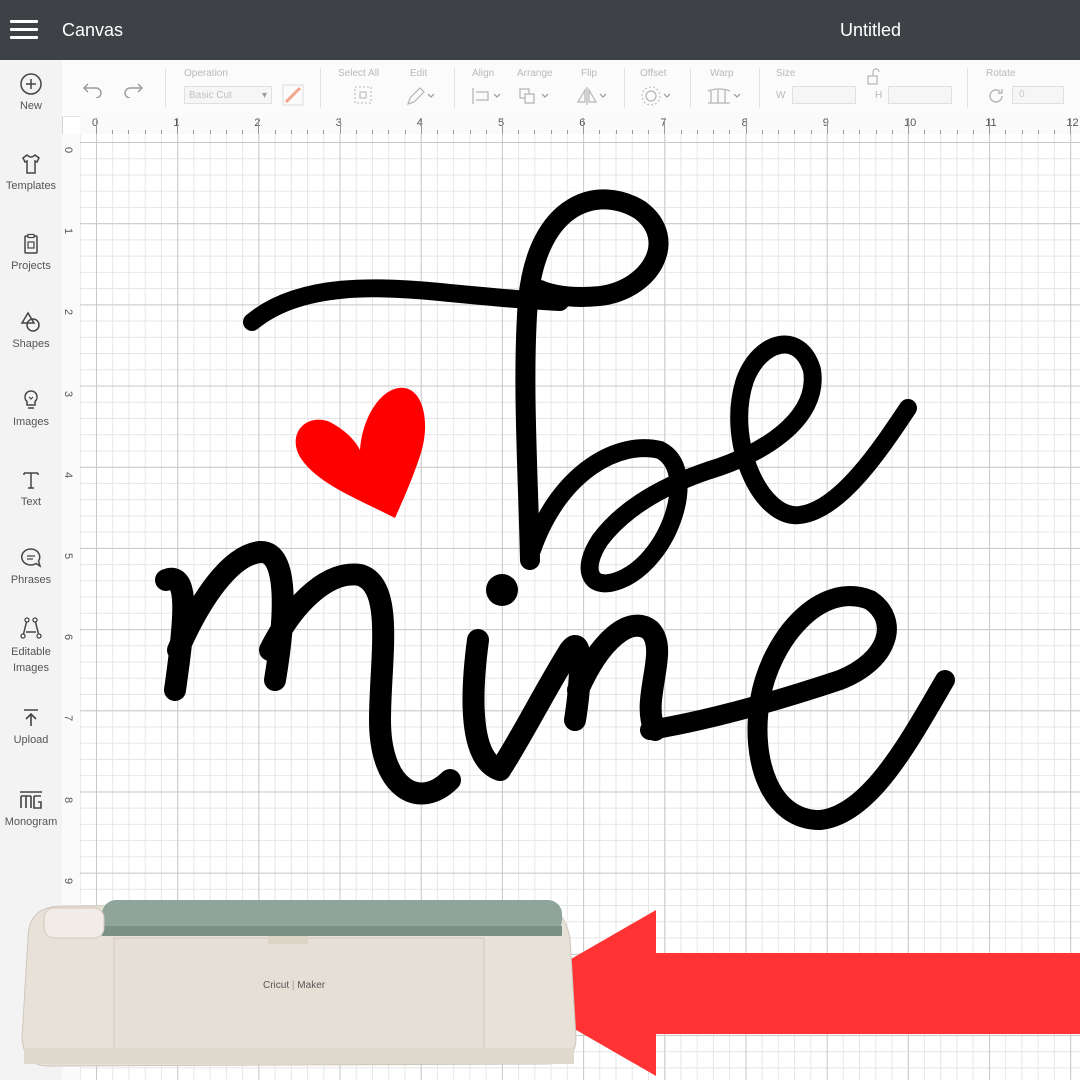 The width and height of the screenshot is (1080, 1080). Describe the element at coordinates (311, 985) in the screenshot. I see `machine-model: Maker` at that location.